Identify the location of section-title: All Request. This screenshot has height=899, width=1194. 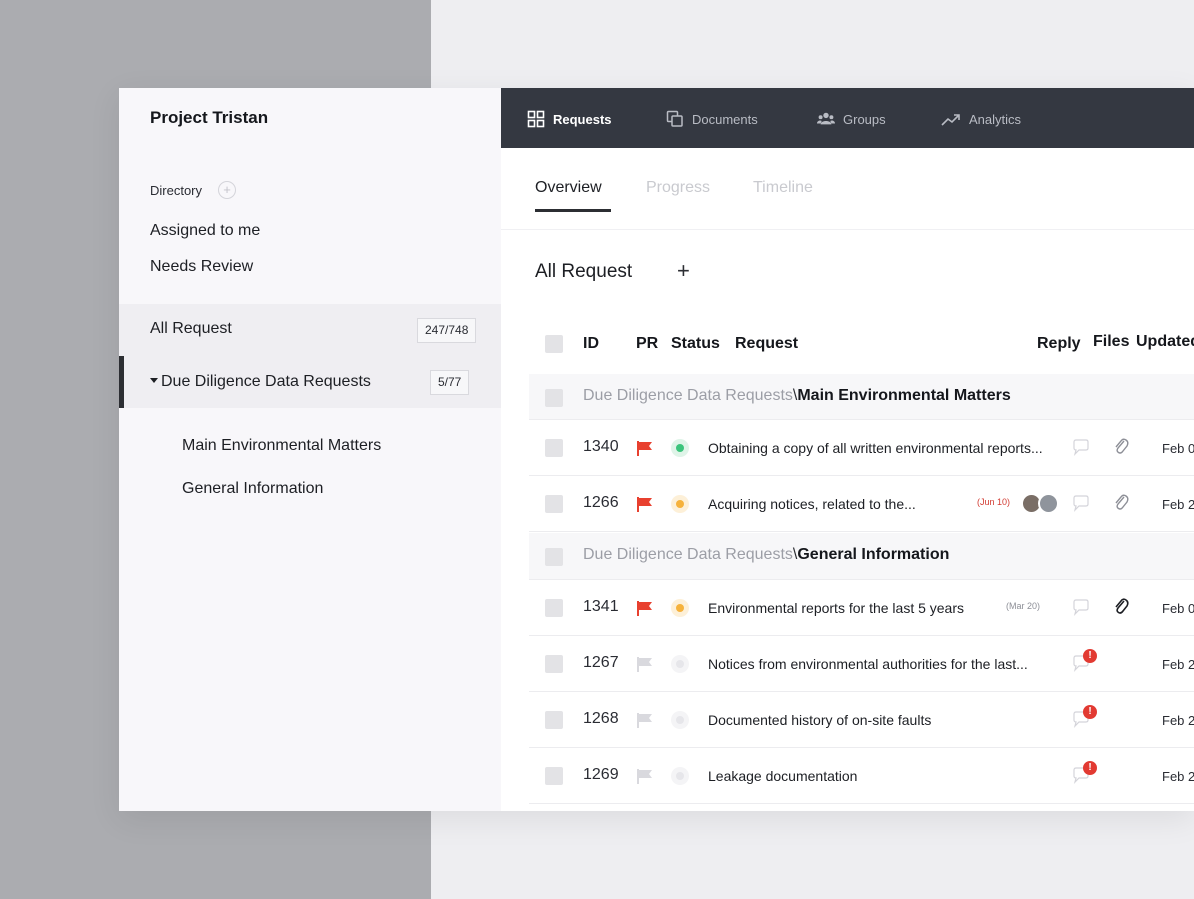
(584, 271).